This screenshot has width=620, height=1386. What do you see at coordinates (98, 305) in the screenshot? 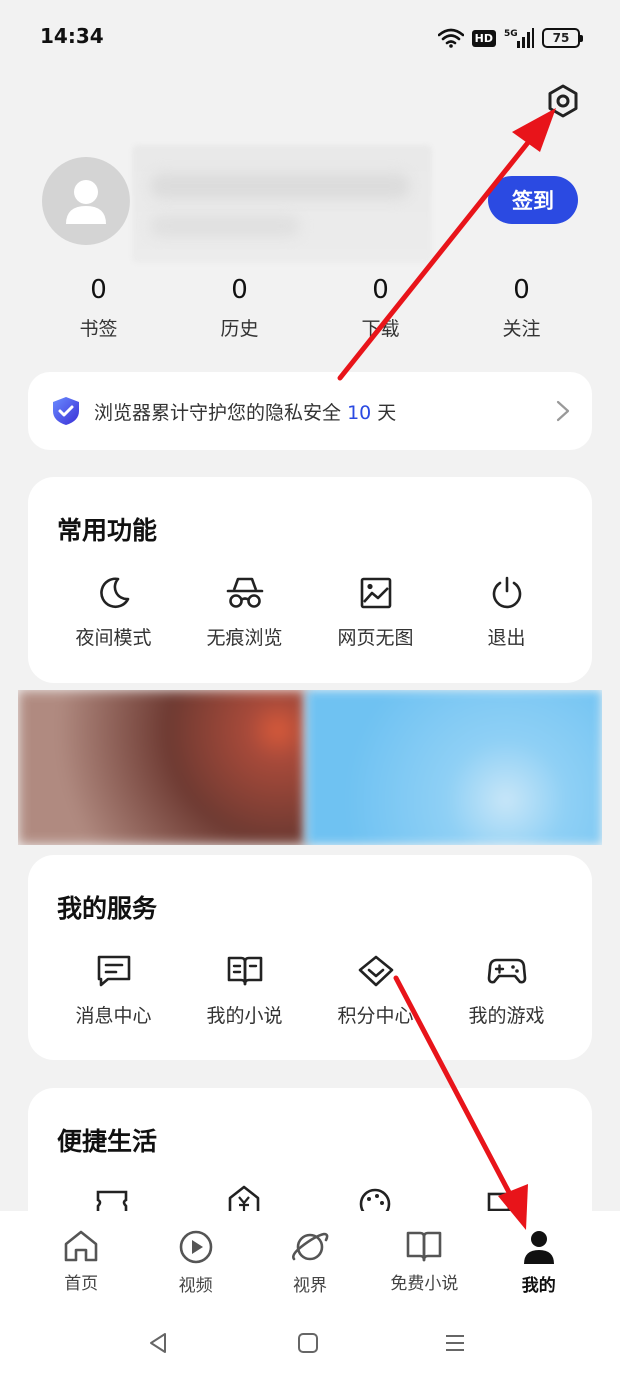
I see `stat-bookmarks: 0 书签` at bounding box center [98, 305].